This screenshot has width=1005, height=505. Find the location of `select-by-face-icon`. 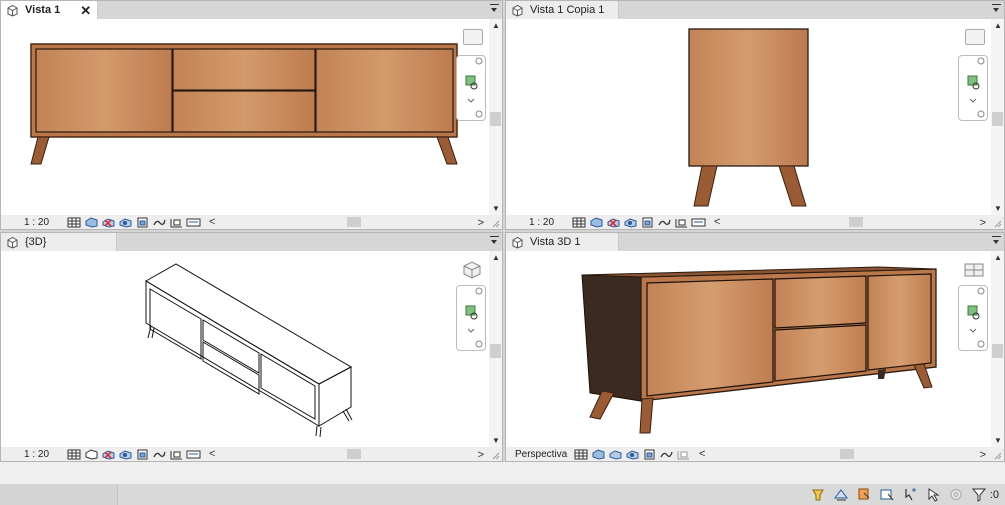

select-by-face-icon is located at coordinates (933, 494).